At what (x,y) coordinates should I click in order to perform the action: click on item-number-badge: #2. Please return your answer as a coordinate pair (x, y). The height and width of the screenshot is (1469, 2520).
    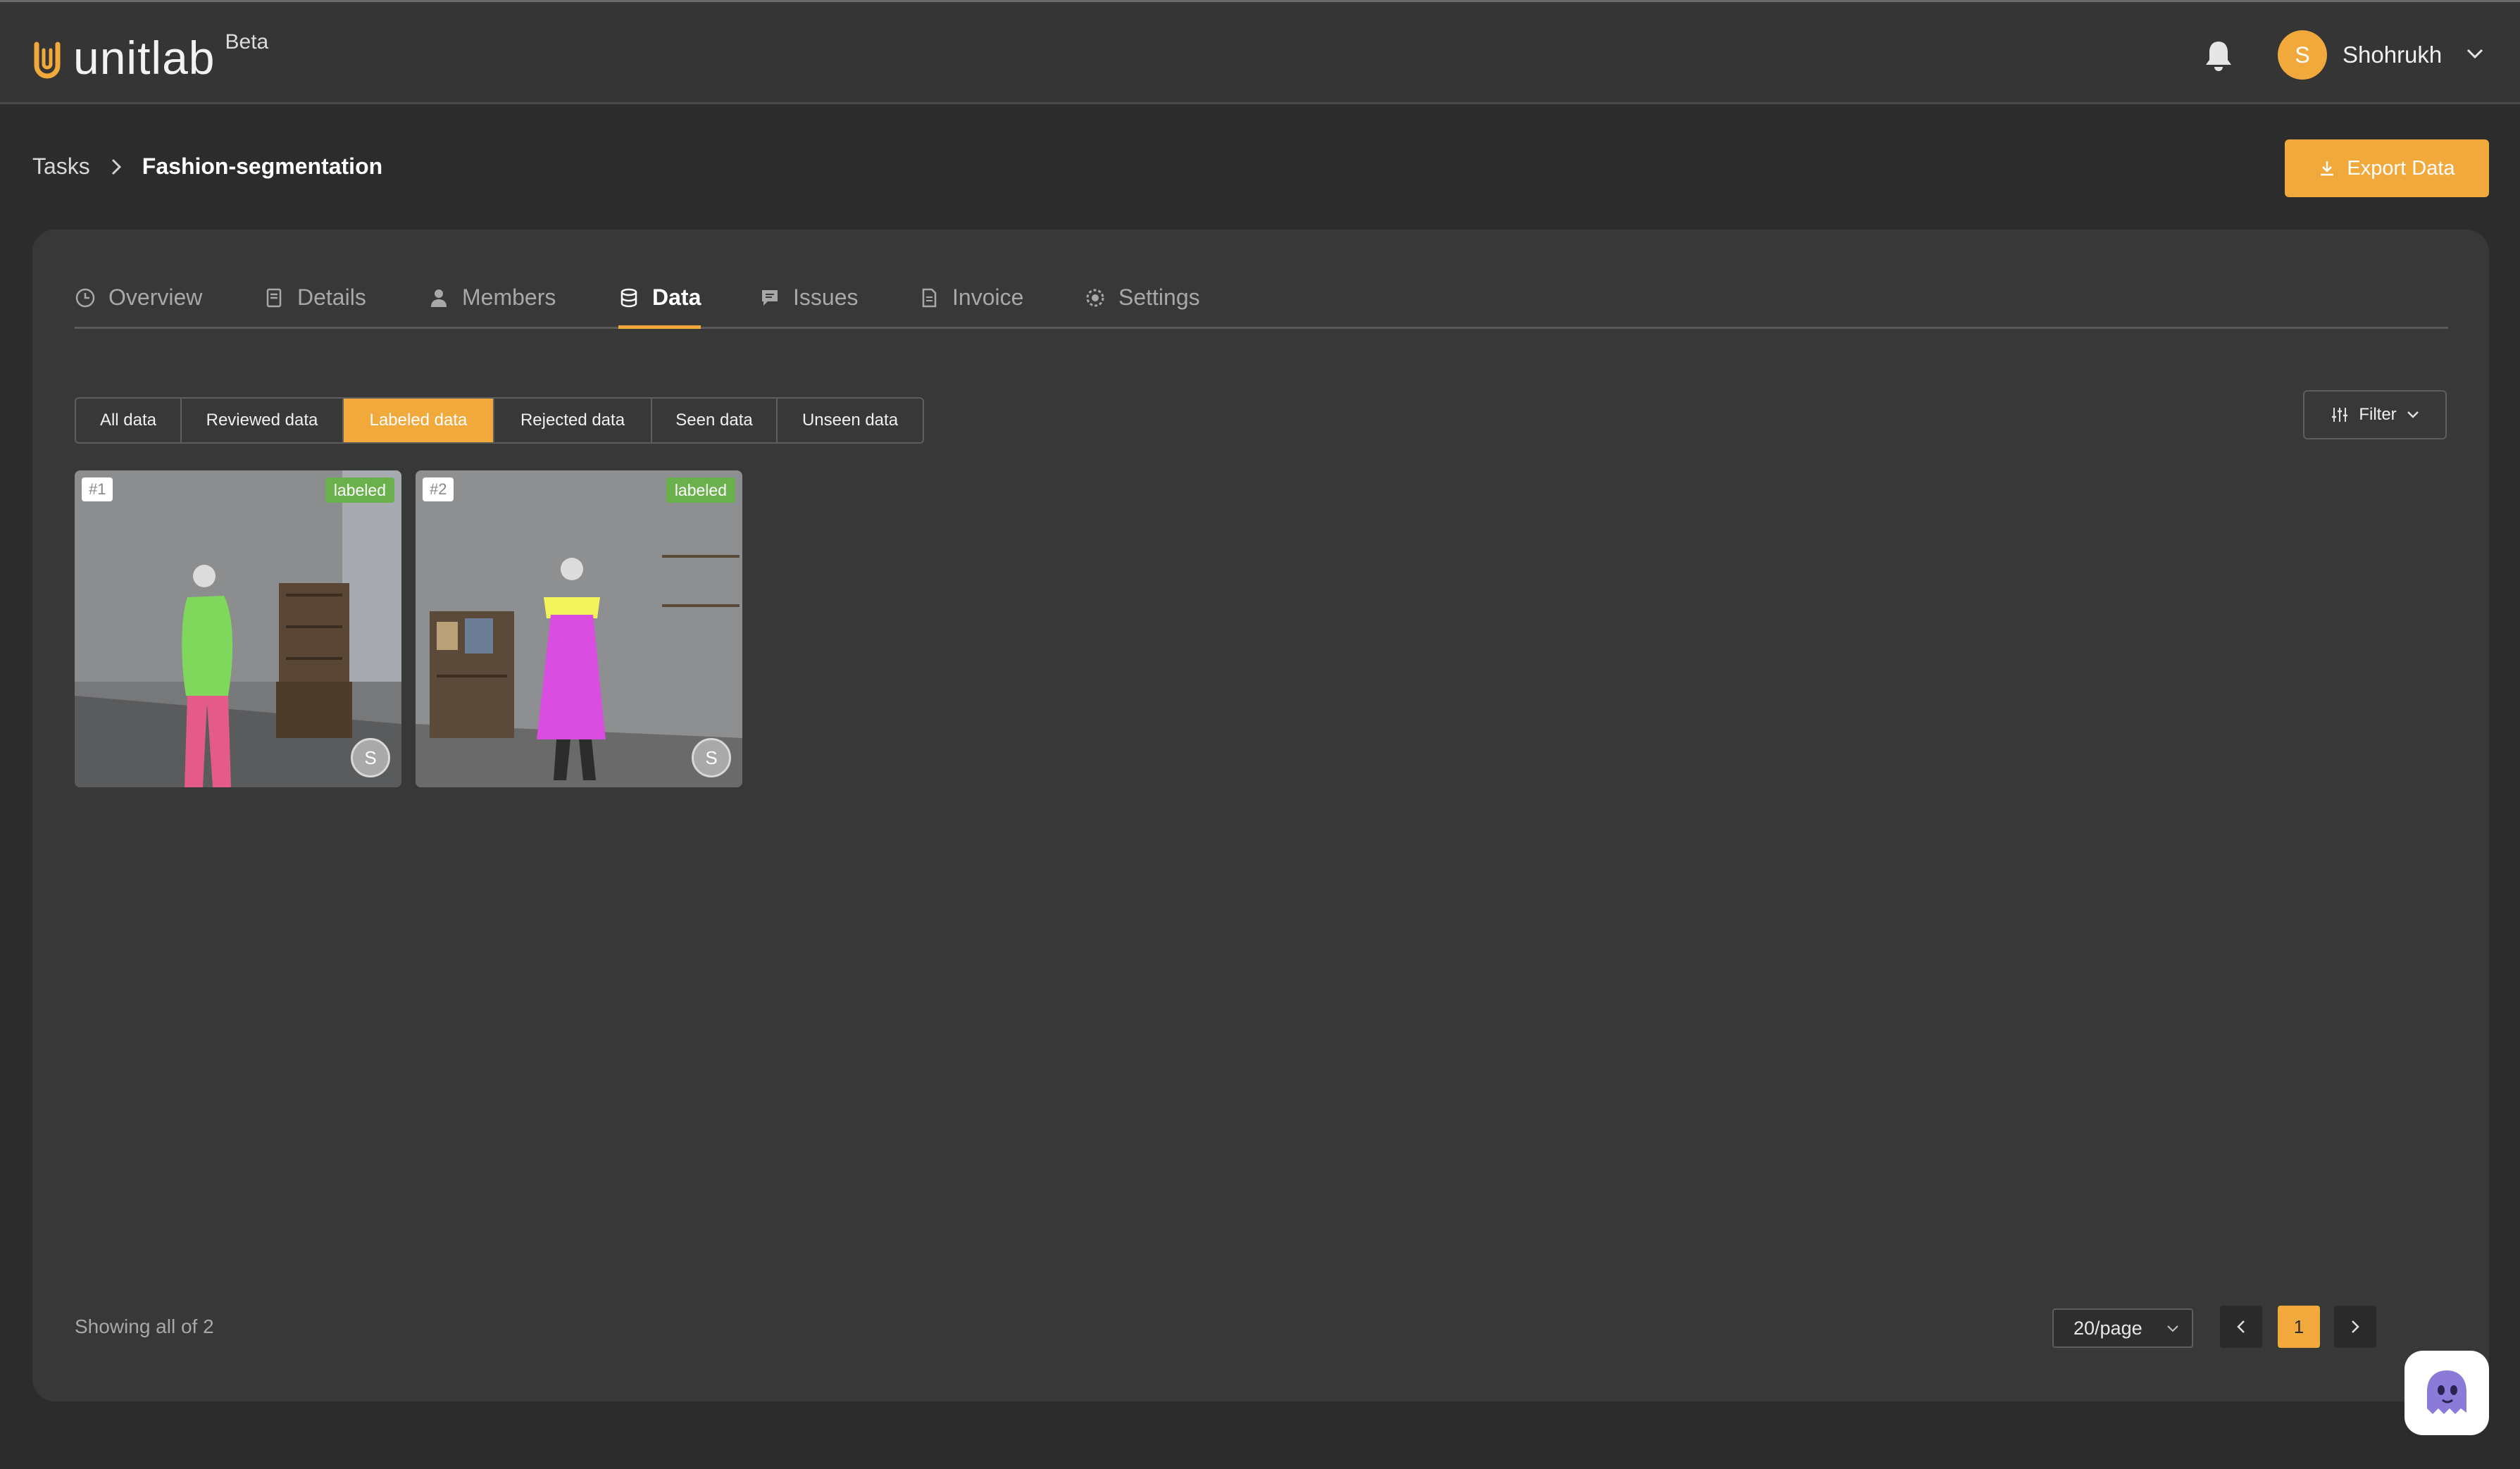
    Looking at the image, I should click on (439, 489).